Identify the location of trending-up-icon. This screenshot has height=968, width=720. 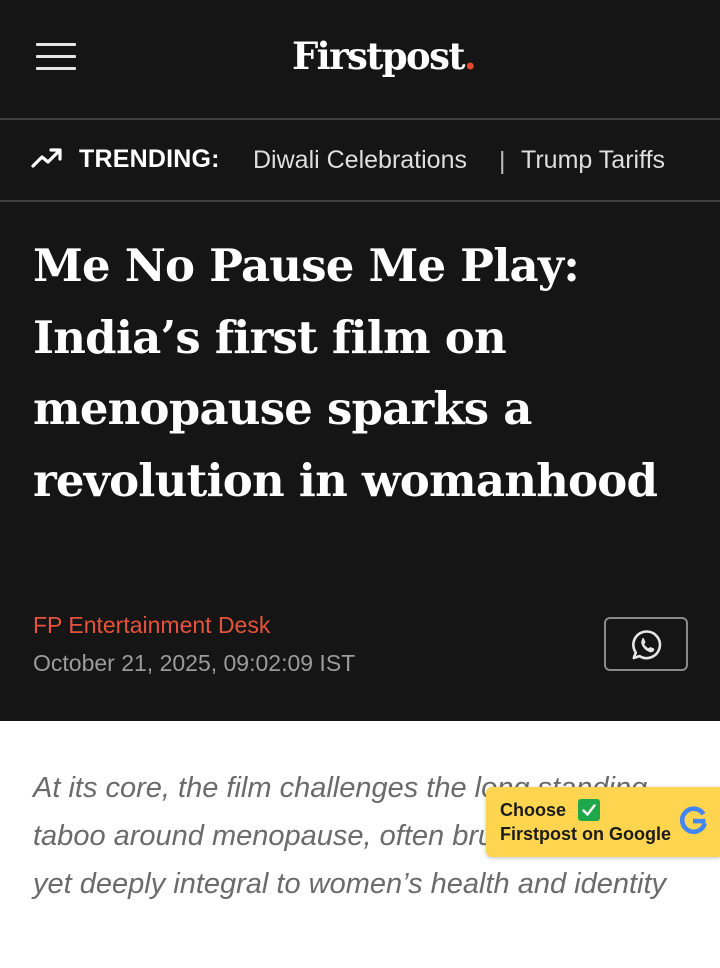
(46, 158).